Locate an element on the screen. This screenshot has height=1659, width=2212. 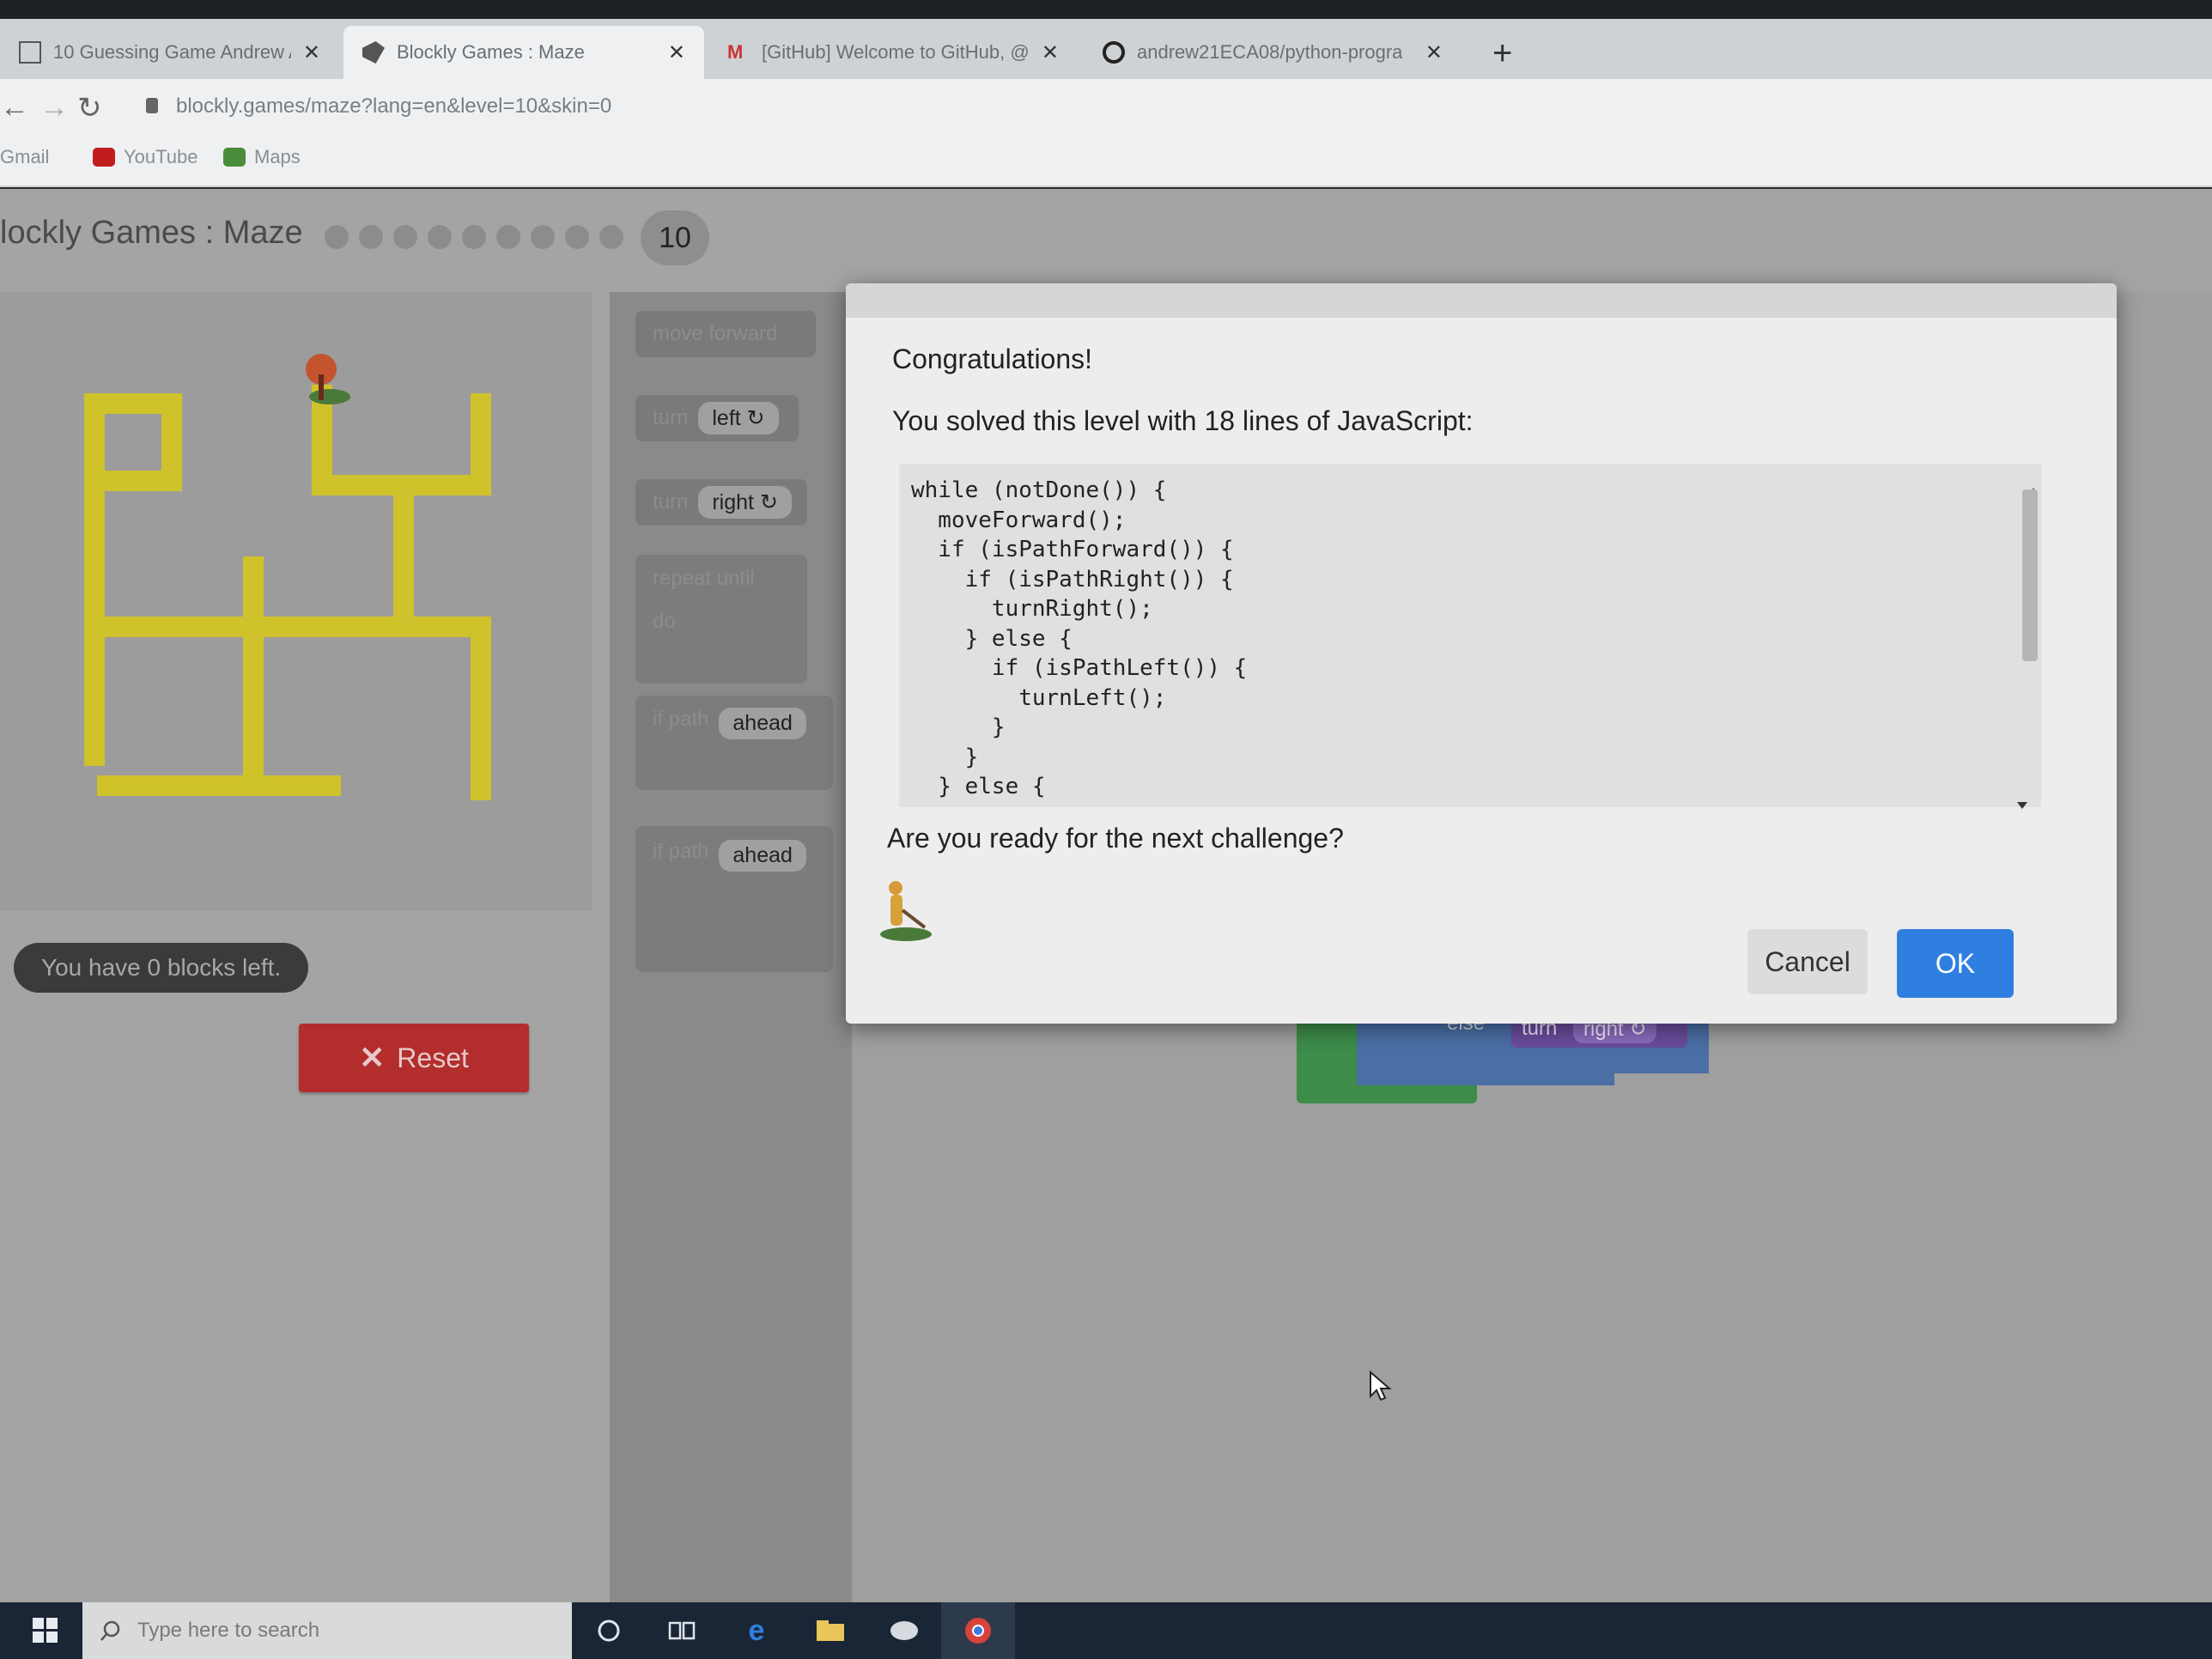
if-else-path-block: if path ahead is located at coordinates (734, 899).